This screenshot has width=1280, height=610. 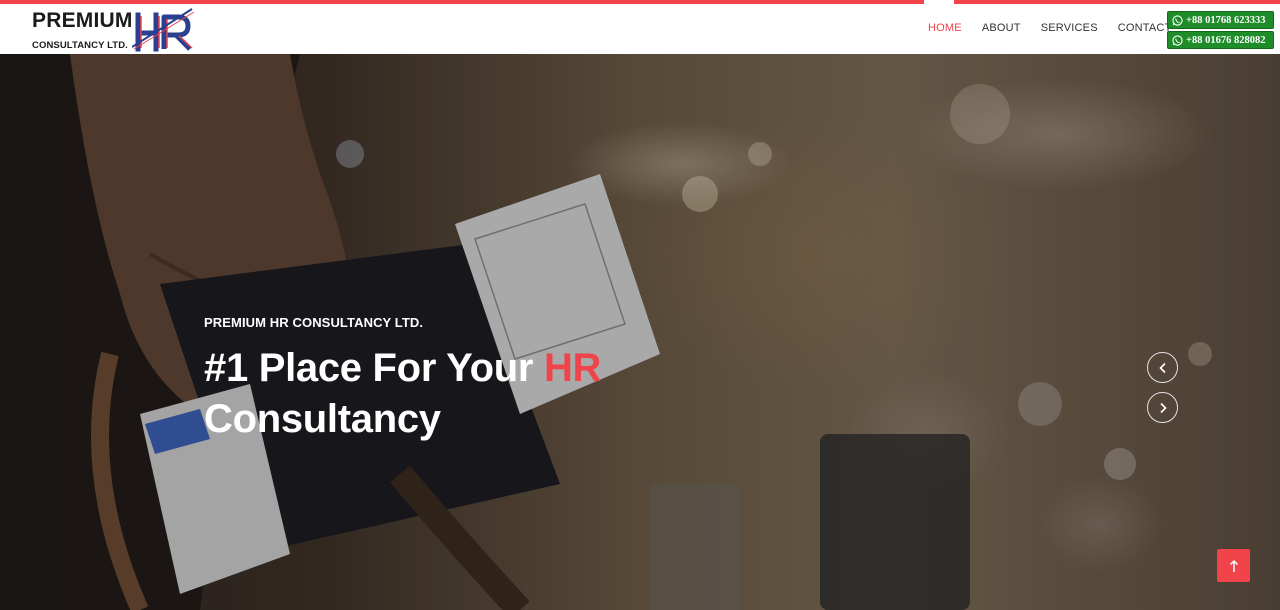 I want to click on phone-number-1: +88 01768 623333, so click(x=1226, y=20).